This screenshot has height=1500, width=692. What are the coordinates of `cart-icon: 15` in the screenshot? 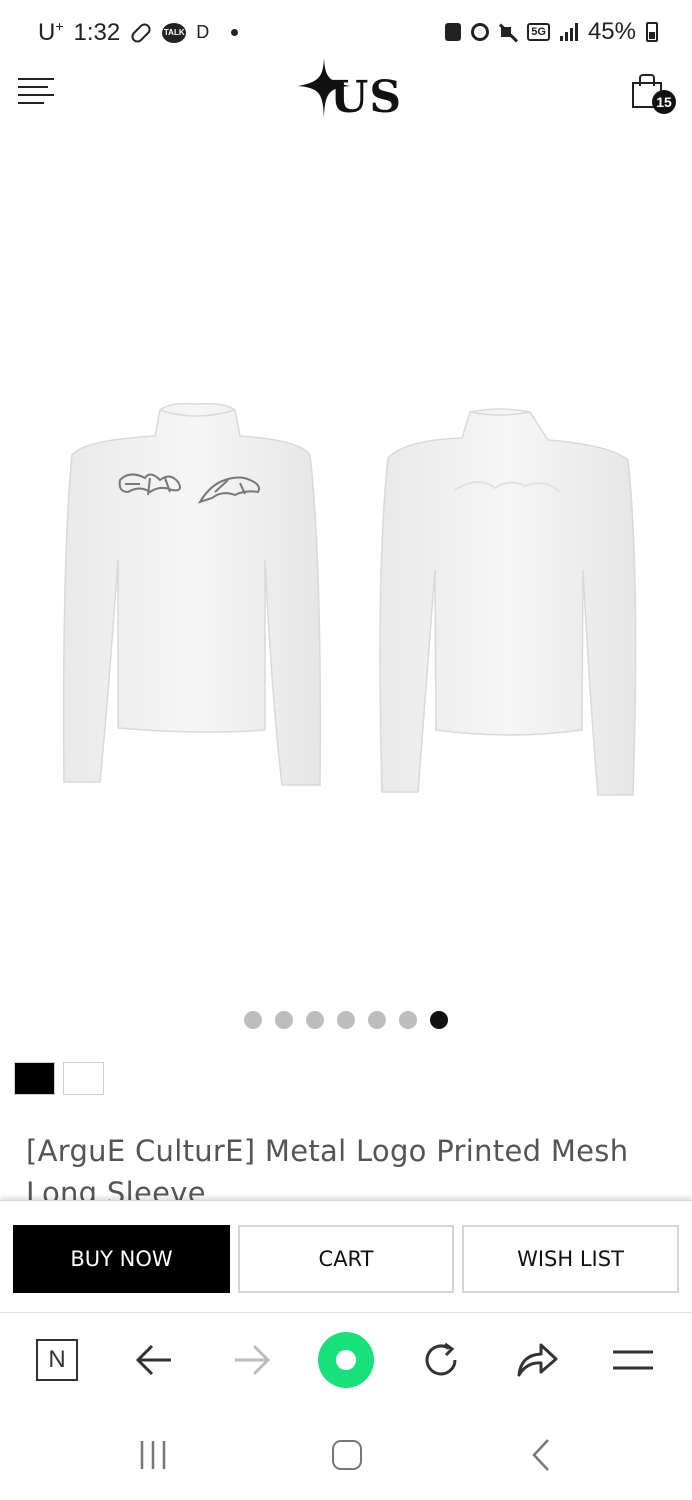 It's located at (654, 94).